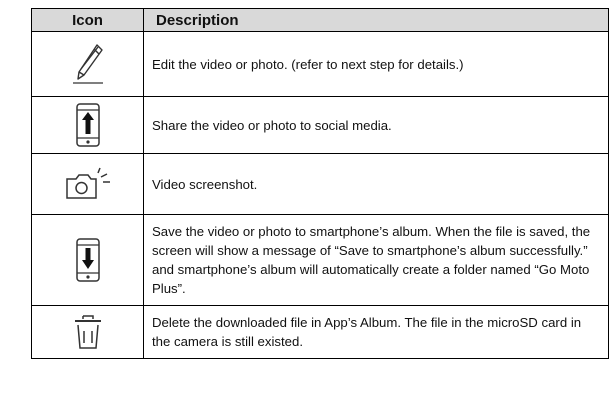 This screenshot has height=399, width=614. I want to click on header-icon: Icon, so click(87, 20).